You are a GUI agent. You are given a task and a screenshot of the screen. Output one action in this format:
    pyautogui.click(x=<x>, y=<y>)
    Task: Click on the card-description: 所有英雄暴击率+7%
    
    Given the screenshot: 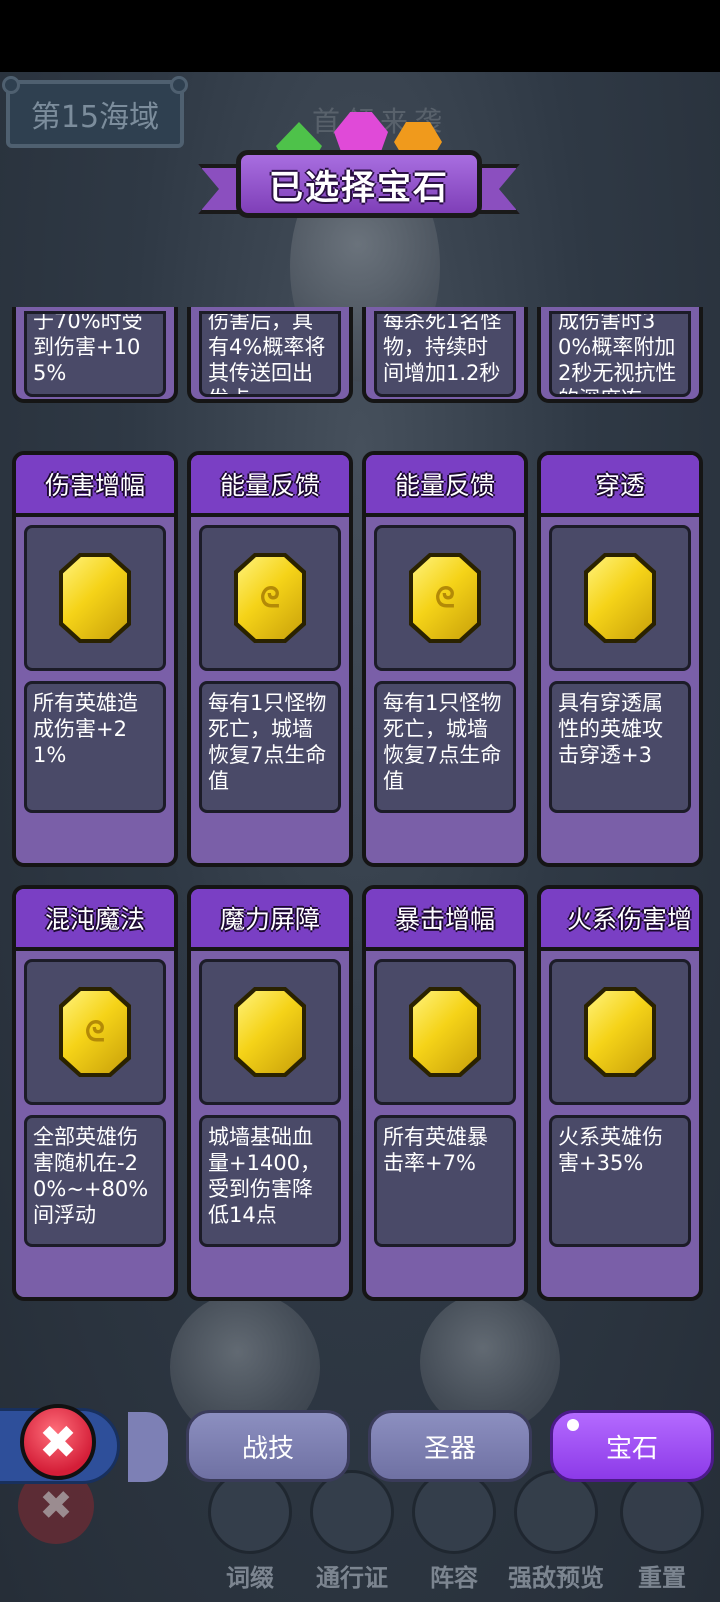 What is the action you would take?
    pyautogui.click(x=445, y=1181)
    